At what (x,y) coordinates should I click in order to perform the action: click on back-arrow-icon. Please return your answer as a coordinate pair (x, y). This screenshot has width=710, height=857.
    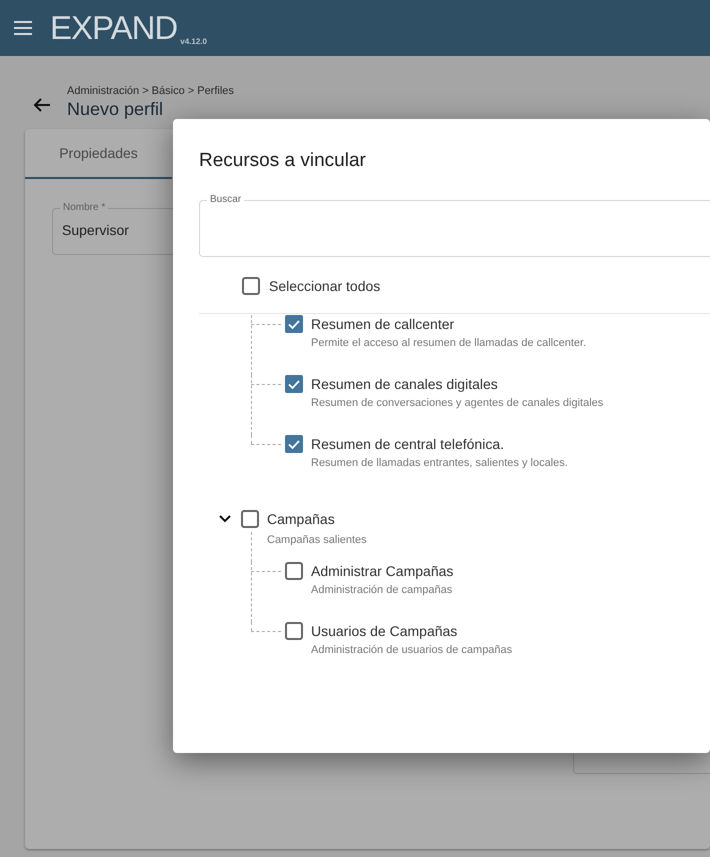
    Looking at the image, I should click on (42, 105).